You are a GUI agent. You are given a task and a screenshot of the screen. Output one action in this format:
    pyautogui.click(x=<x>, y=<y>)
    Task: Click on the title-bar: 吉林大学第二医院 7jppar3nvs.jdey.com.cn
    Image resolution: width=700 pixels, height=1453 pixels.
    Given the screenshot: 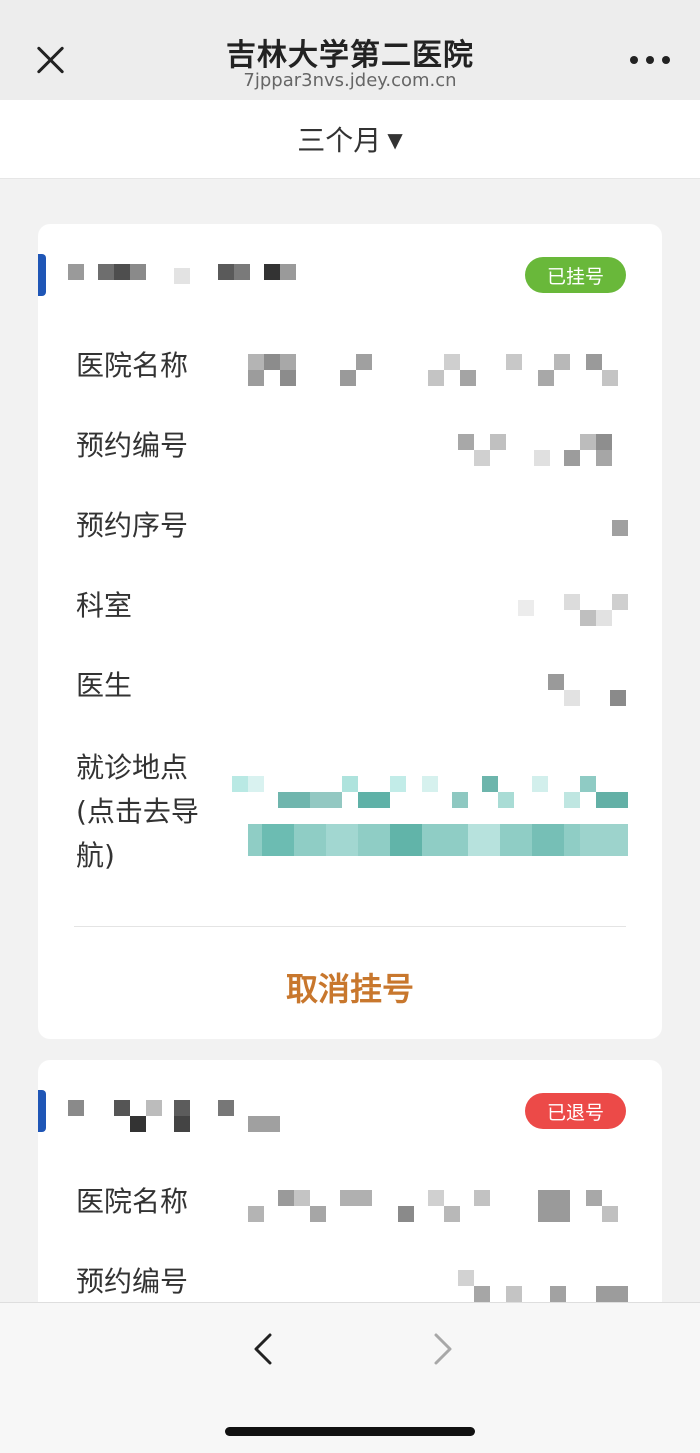 What is the action you would take?
    pyautogui.click(x=350, y=50)
    